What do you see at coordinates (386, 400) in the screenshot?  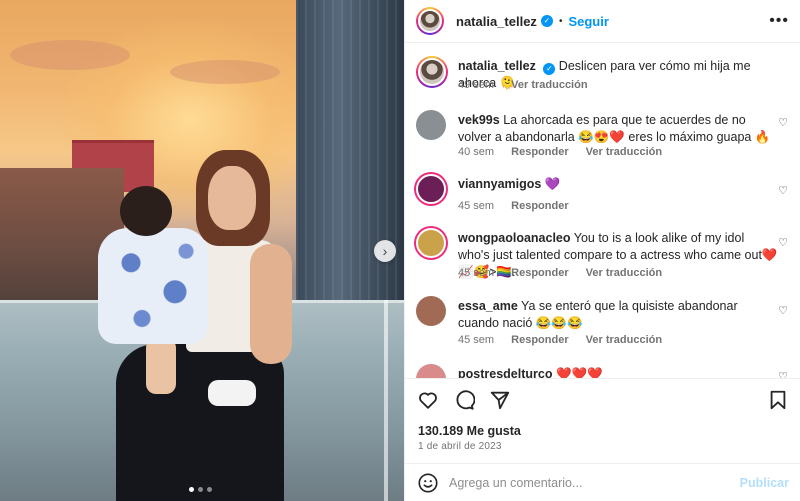 I see `railing-pole` at bounding box center [386, 400].